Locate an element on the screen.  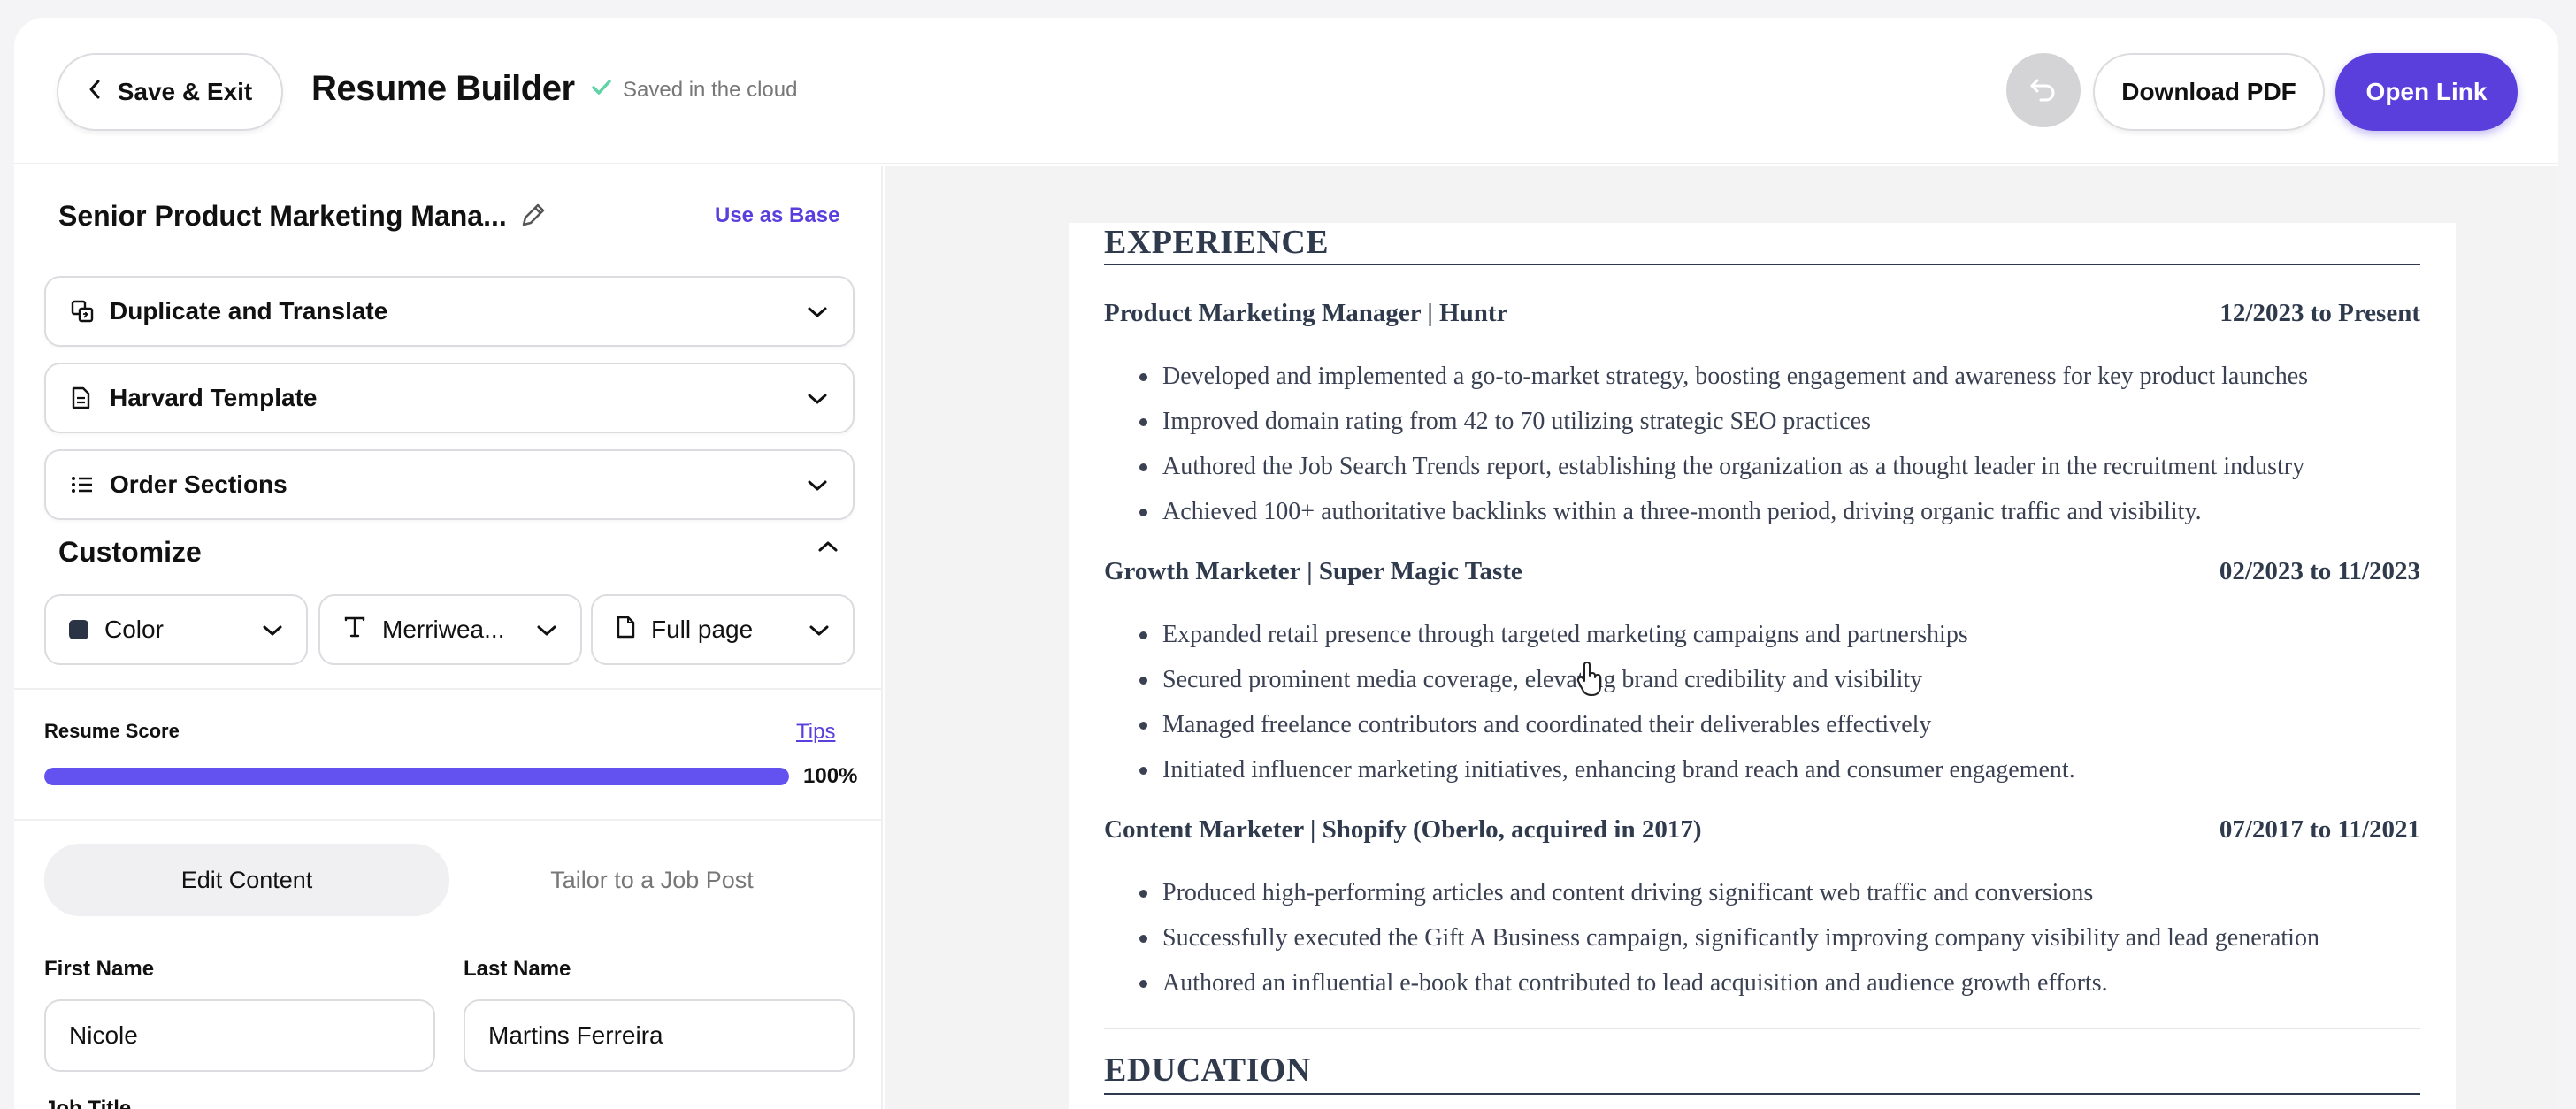
page-size-dropdown: Full page is located at coordinates (723, 629).